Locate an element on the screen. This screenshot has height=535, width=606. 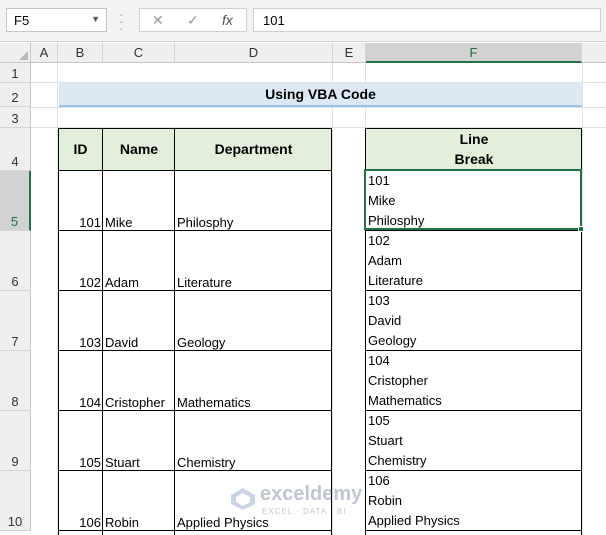
header-id: ID is located at coordinates (80, 149).